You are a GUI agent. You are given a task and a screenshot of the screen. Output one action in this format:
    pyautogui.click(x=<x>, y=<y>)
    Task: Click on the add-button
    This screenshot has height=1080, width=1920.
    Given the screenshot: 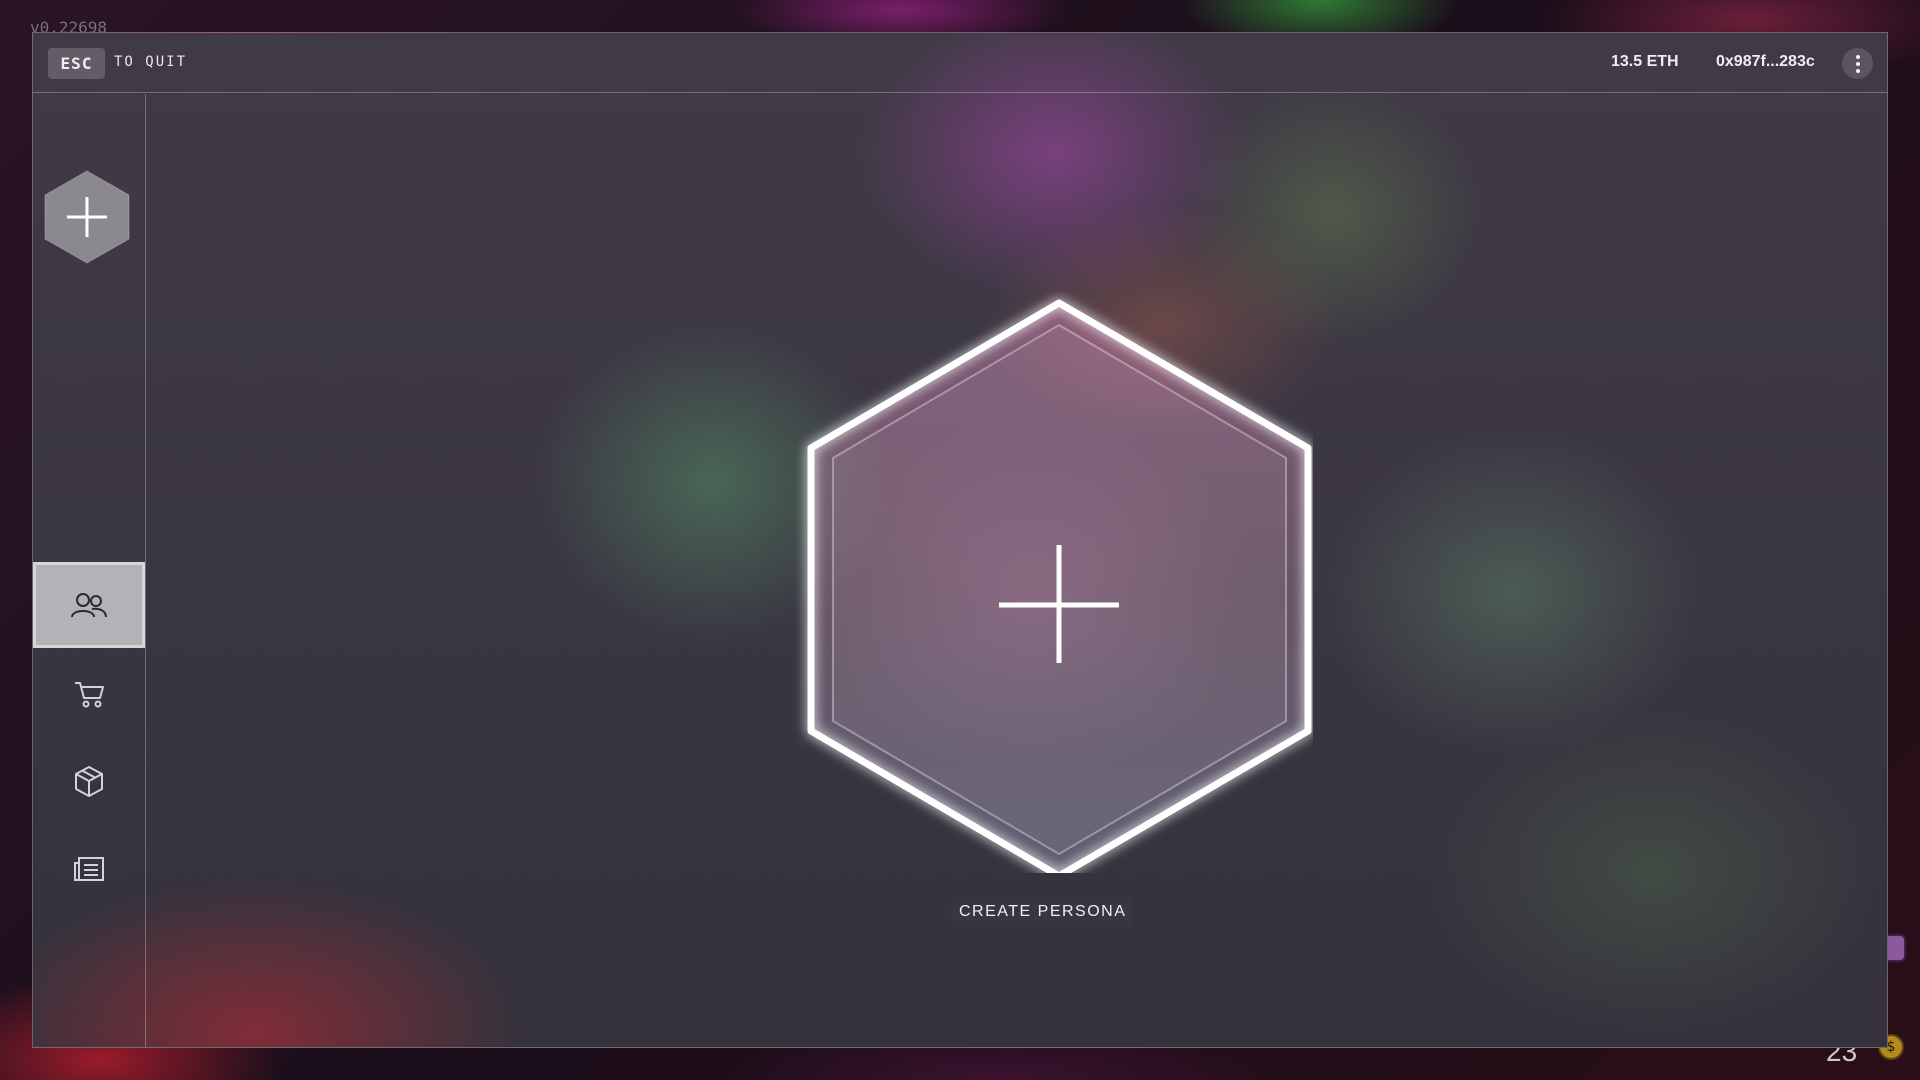 What is the action you would take?
    pyautogui.click(x=87, y=217)
    